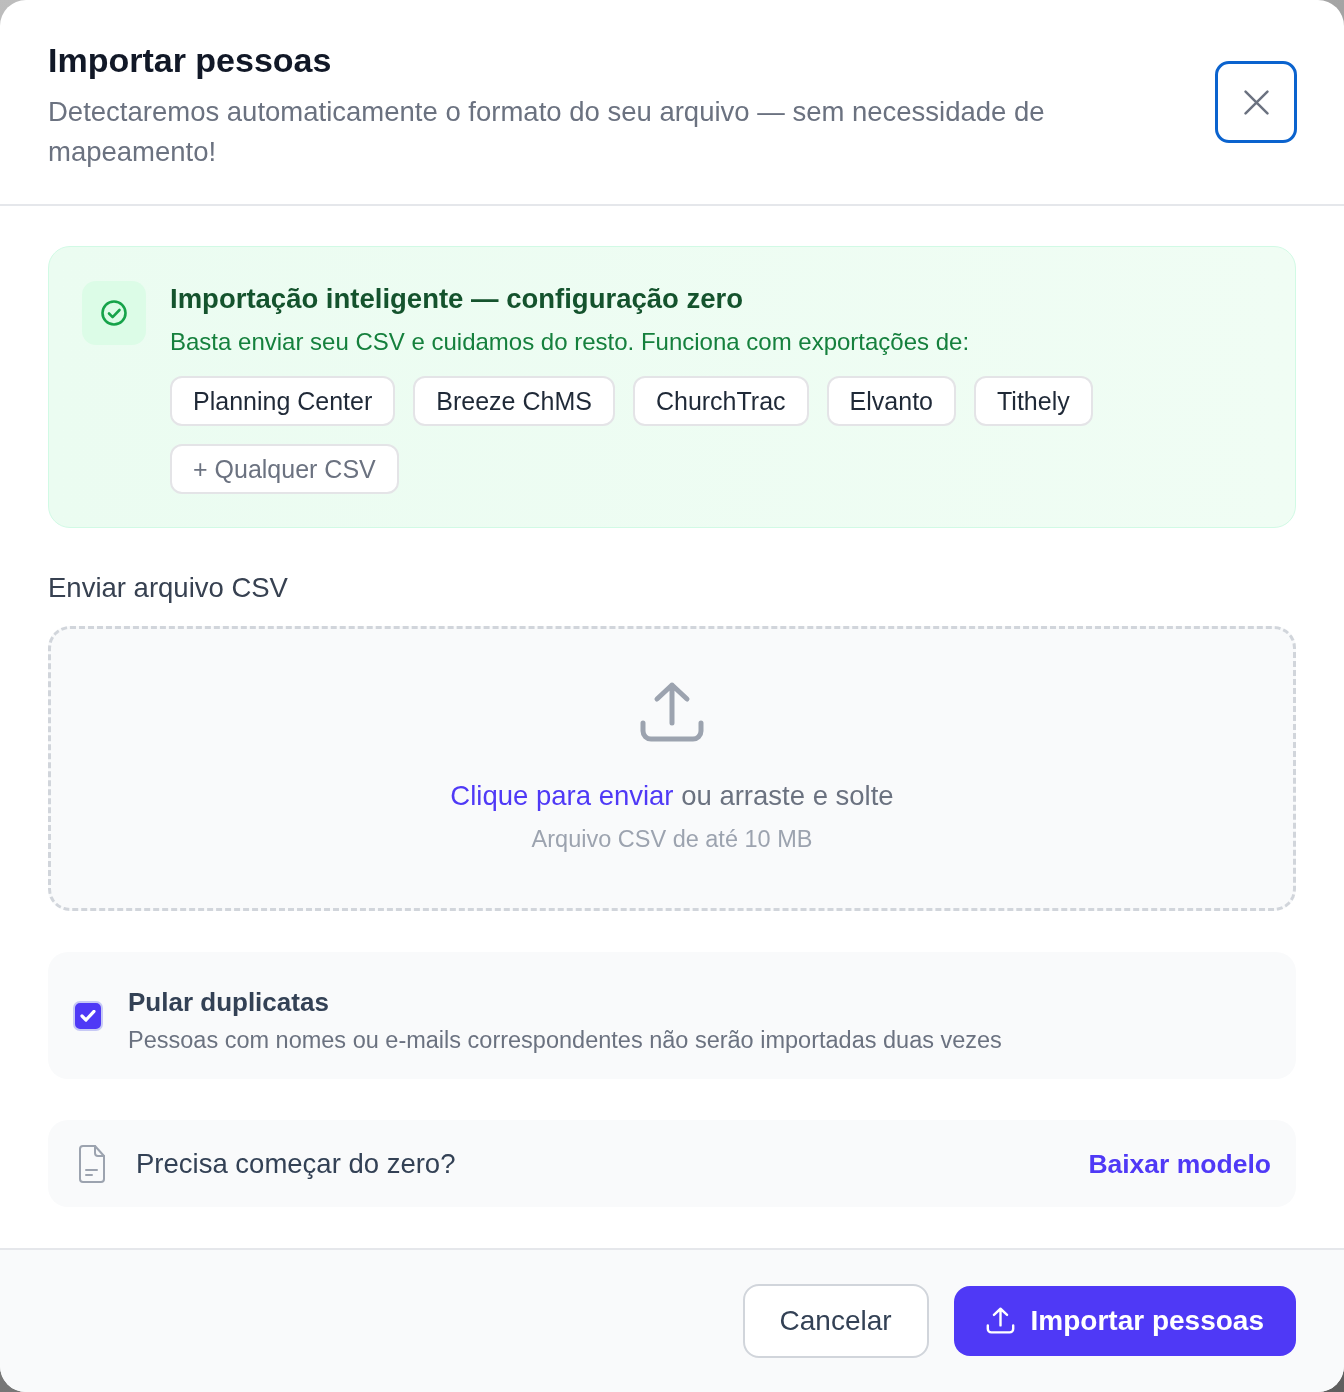 The height and width of the screenshot is (1392, 1344). I want to click on source-tag: Breeze ChMS, so click(514, 401).